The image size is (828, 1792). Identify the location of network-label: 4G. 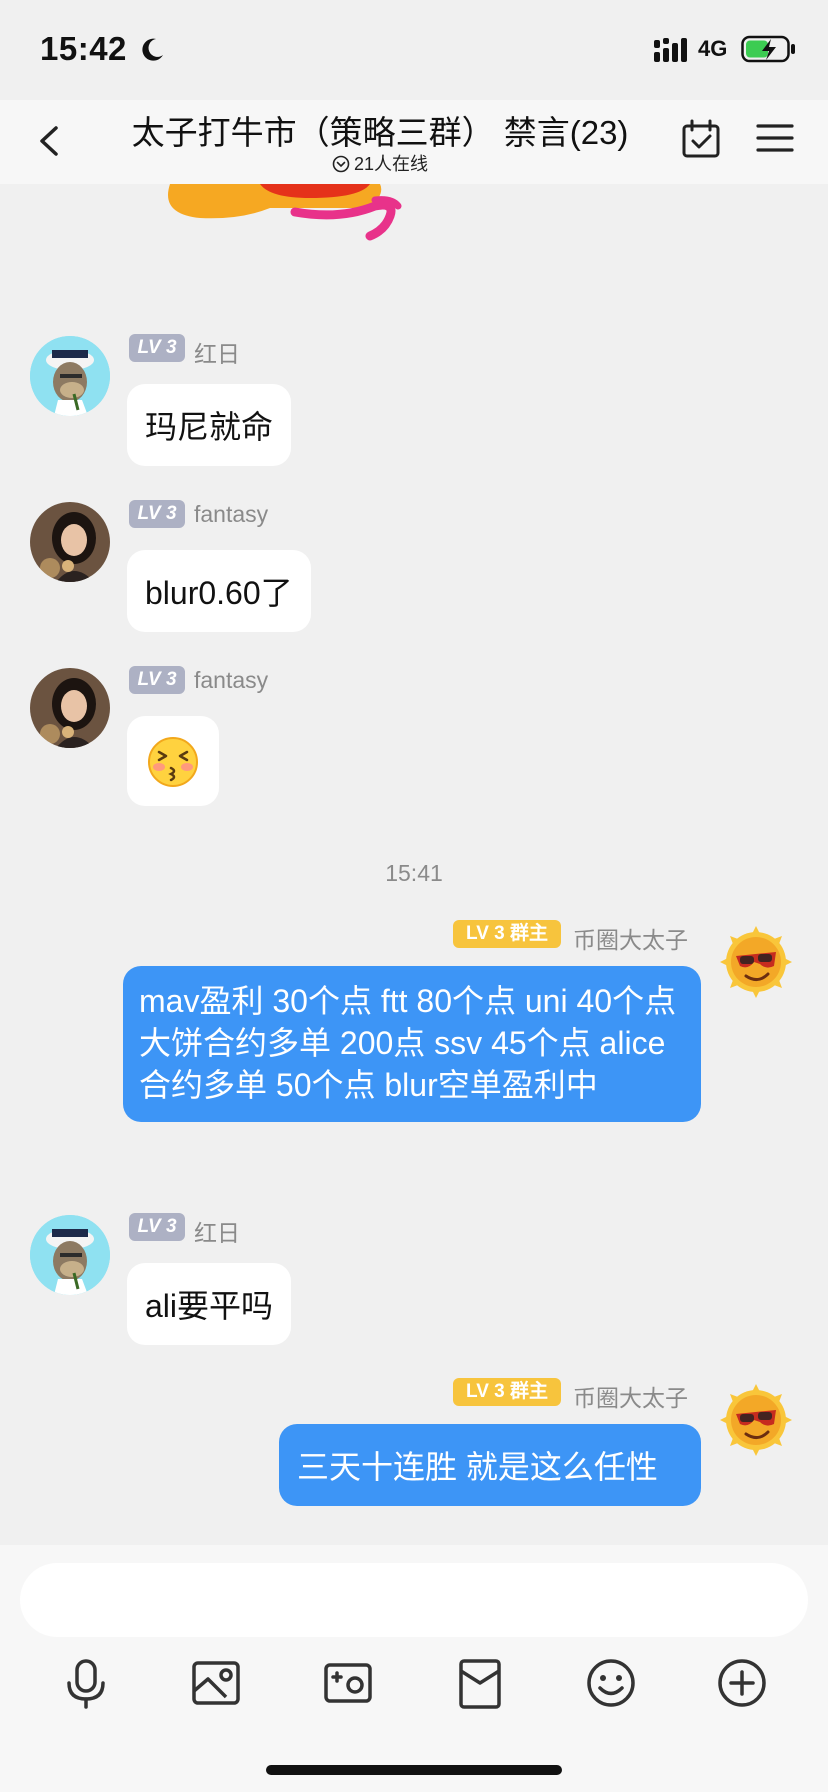
(713, 48).